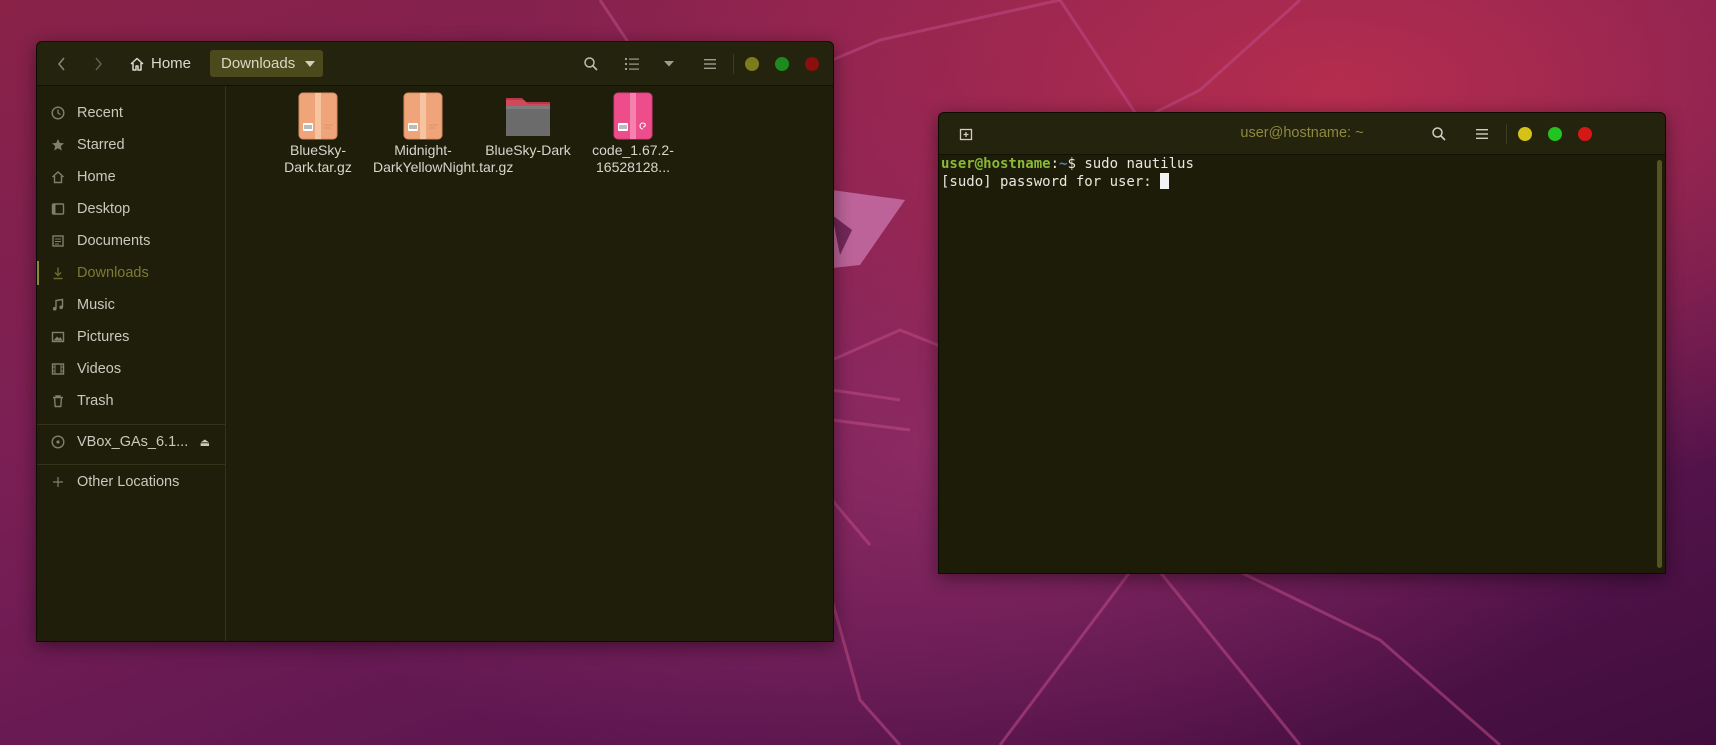 The height and width of the screenshot is (745, 1716). I want to click on chevron-left-icon, so click(61, 63).